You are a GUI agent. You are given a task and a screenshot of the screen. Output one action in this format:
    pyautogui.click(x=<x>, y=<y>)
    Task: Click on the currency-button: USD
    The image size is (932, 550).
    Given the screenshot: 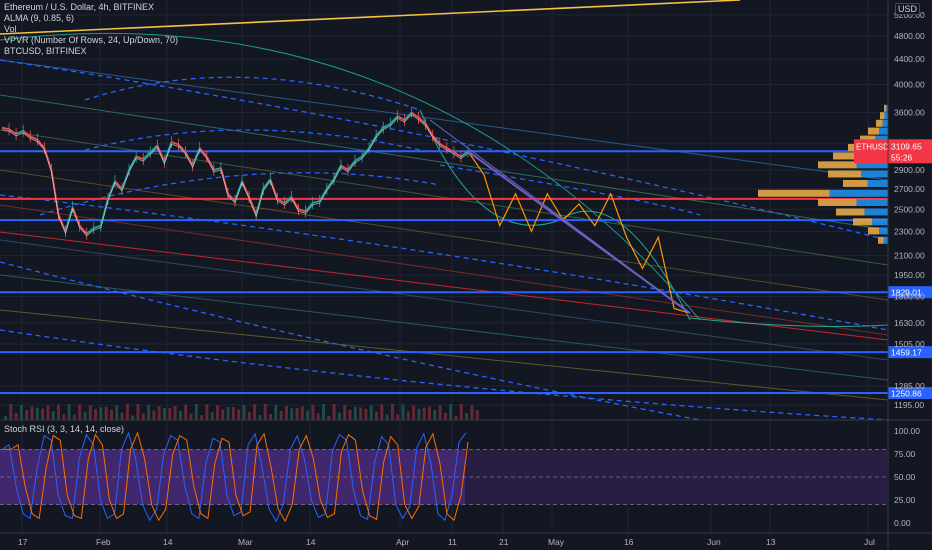 What is the action you would take?
    pyautogui.click(x=908, y=9)
    